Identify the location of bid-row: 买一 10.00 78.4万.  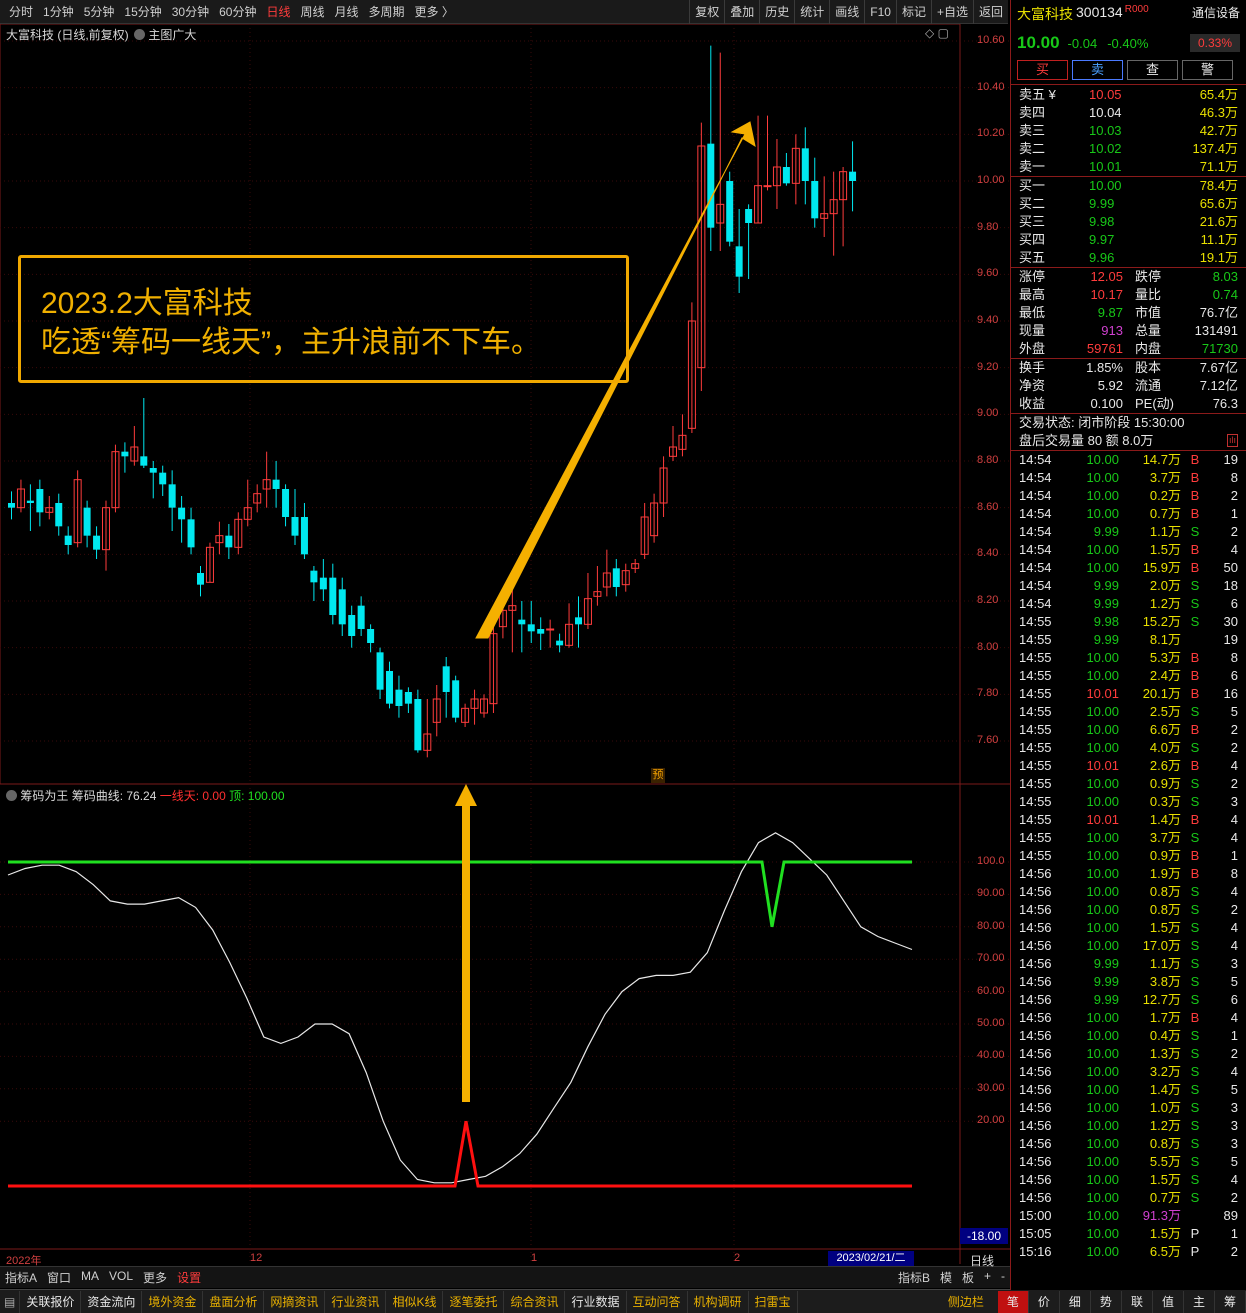
(1128, 186).